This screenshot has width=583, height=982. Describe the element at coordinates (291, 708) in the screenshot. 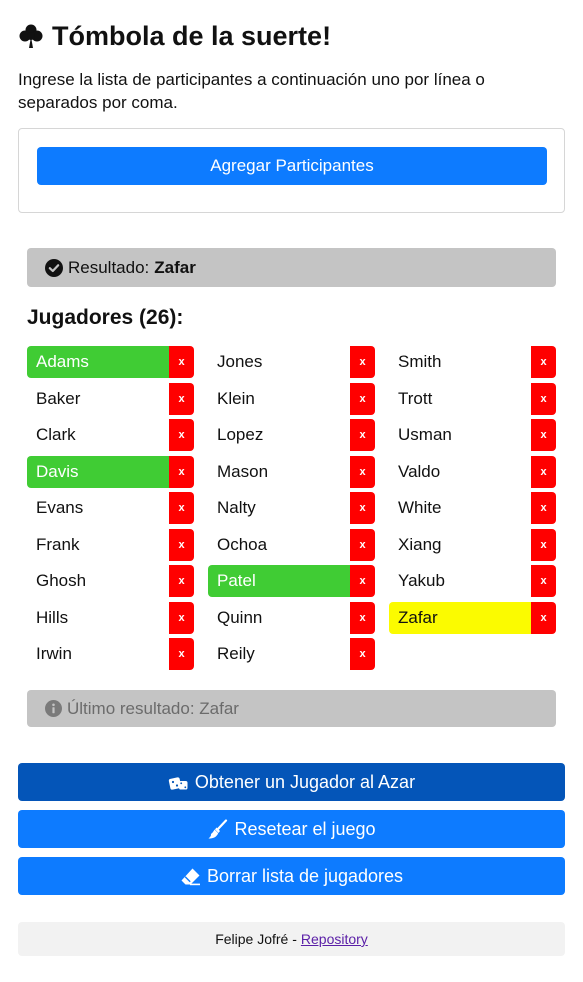

I see `last-result-bar: Último resultado: Zafar` at that location.